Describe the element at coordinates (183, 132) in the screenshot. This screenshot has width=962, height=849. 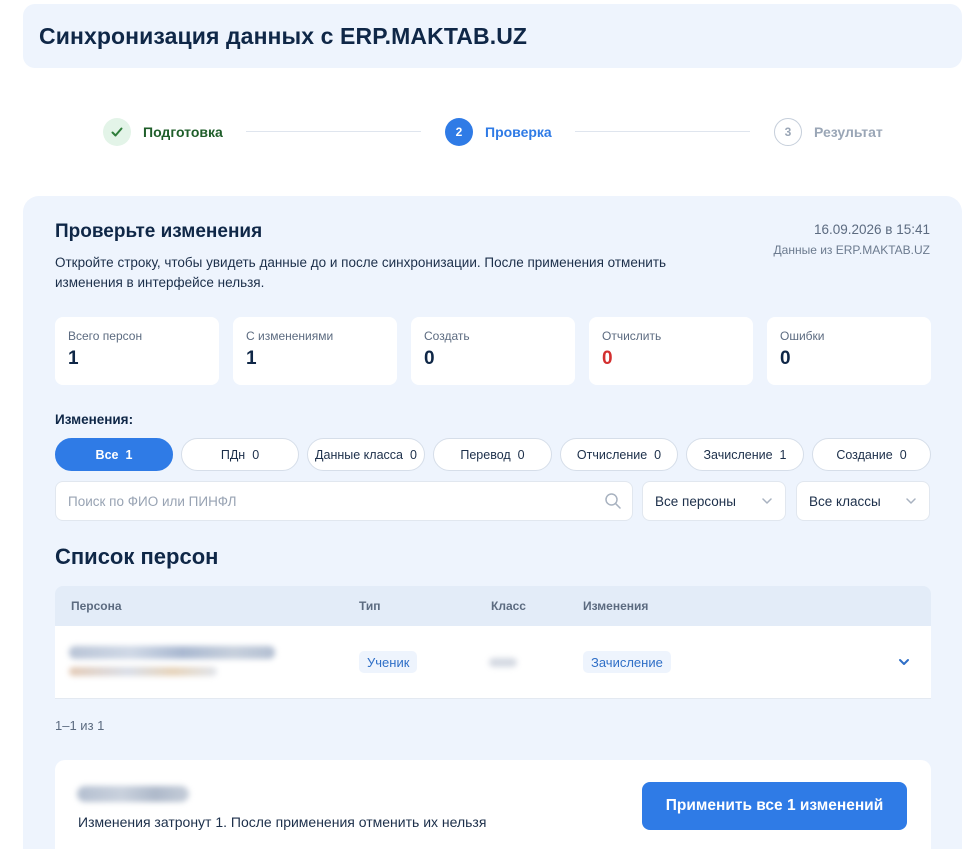
I see `step-label: Подготовка` at that location.